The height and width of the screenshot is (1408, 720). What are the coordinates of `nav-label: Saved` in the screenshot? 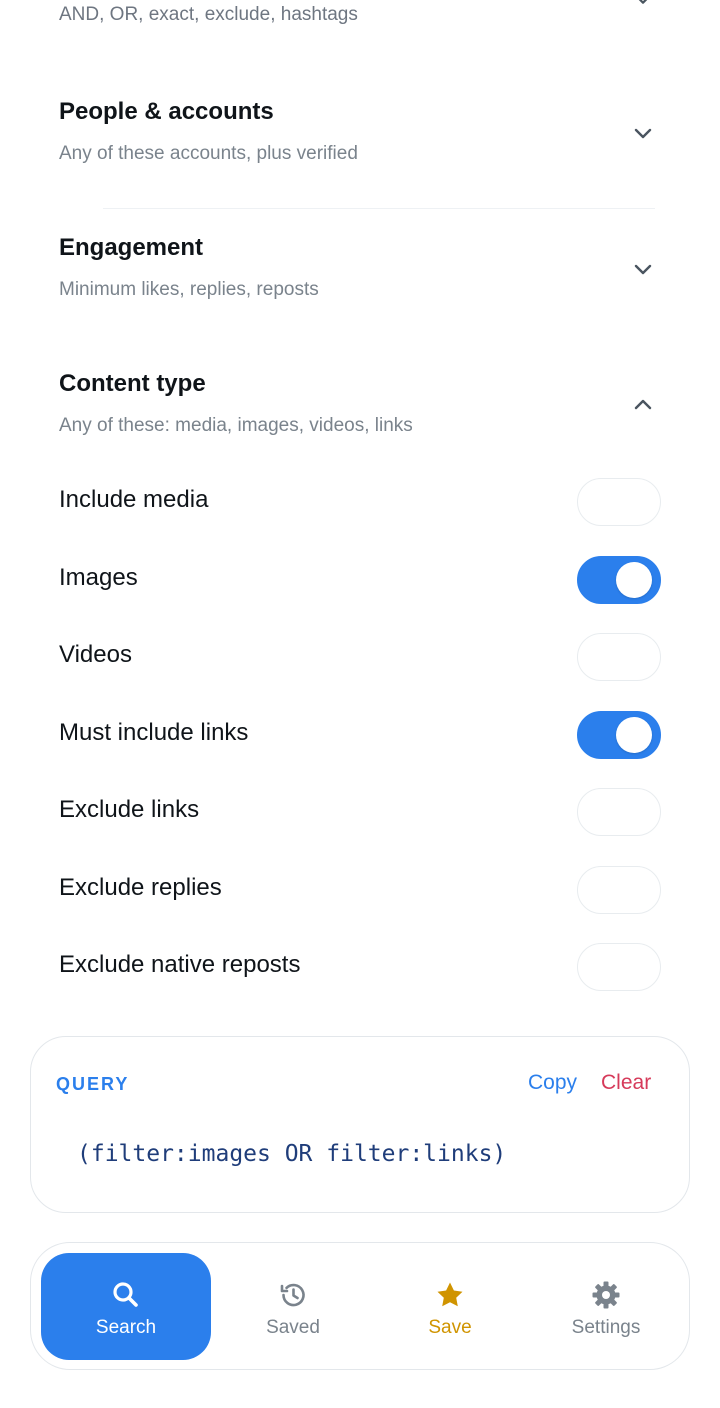 It's located at (293, 1327).